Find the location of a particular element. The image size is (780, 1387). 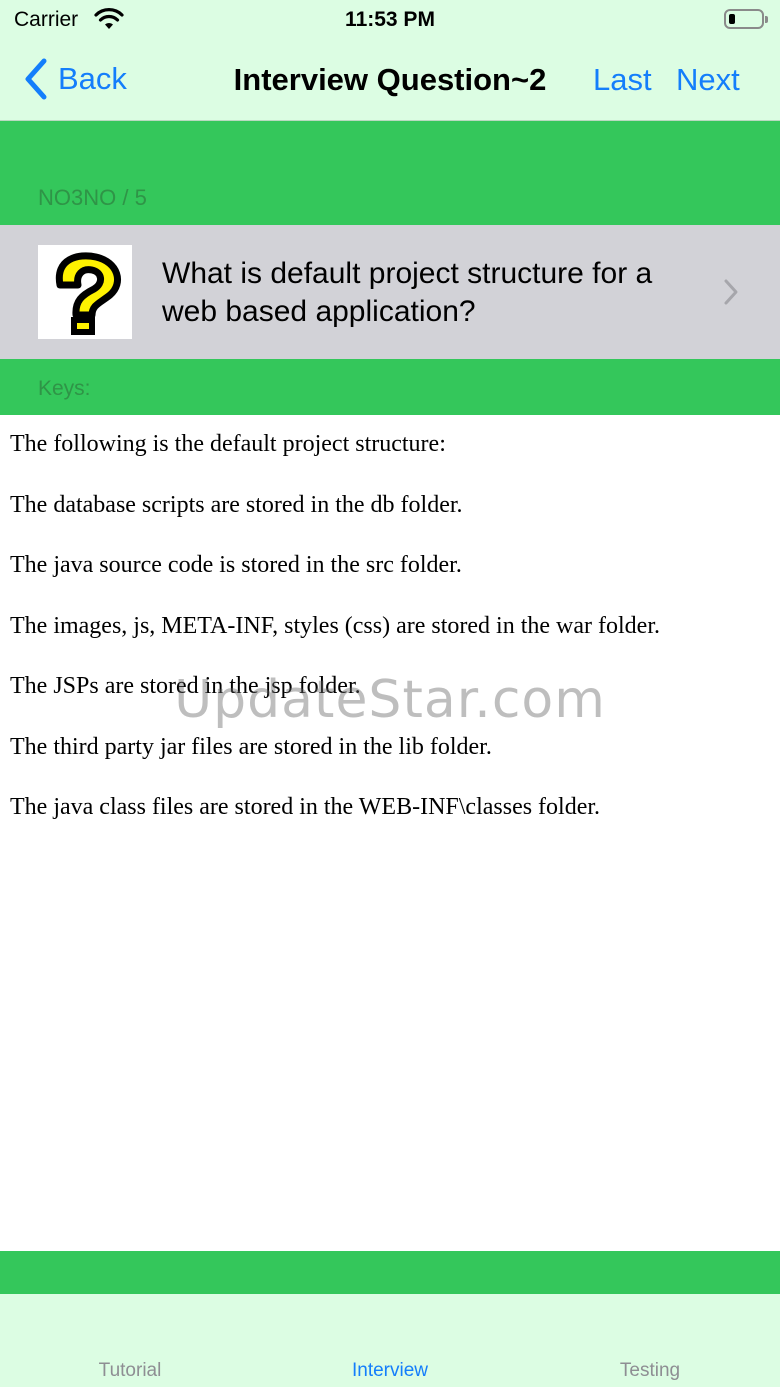

keys-label: Keys: is located at coordinates (64, 388).